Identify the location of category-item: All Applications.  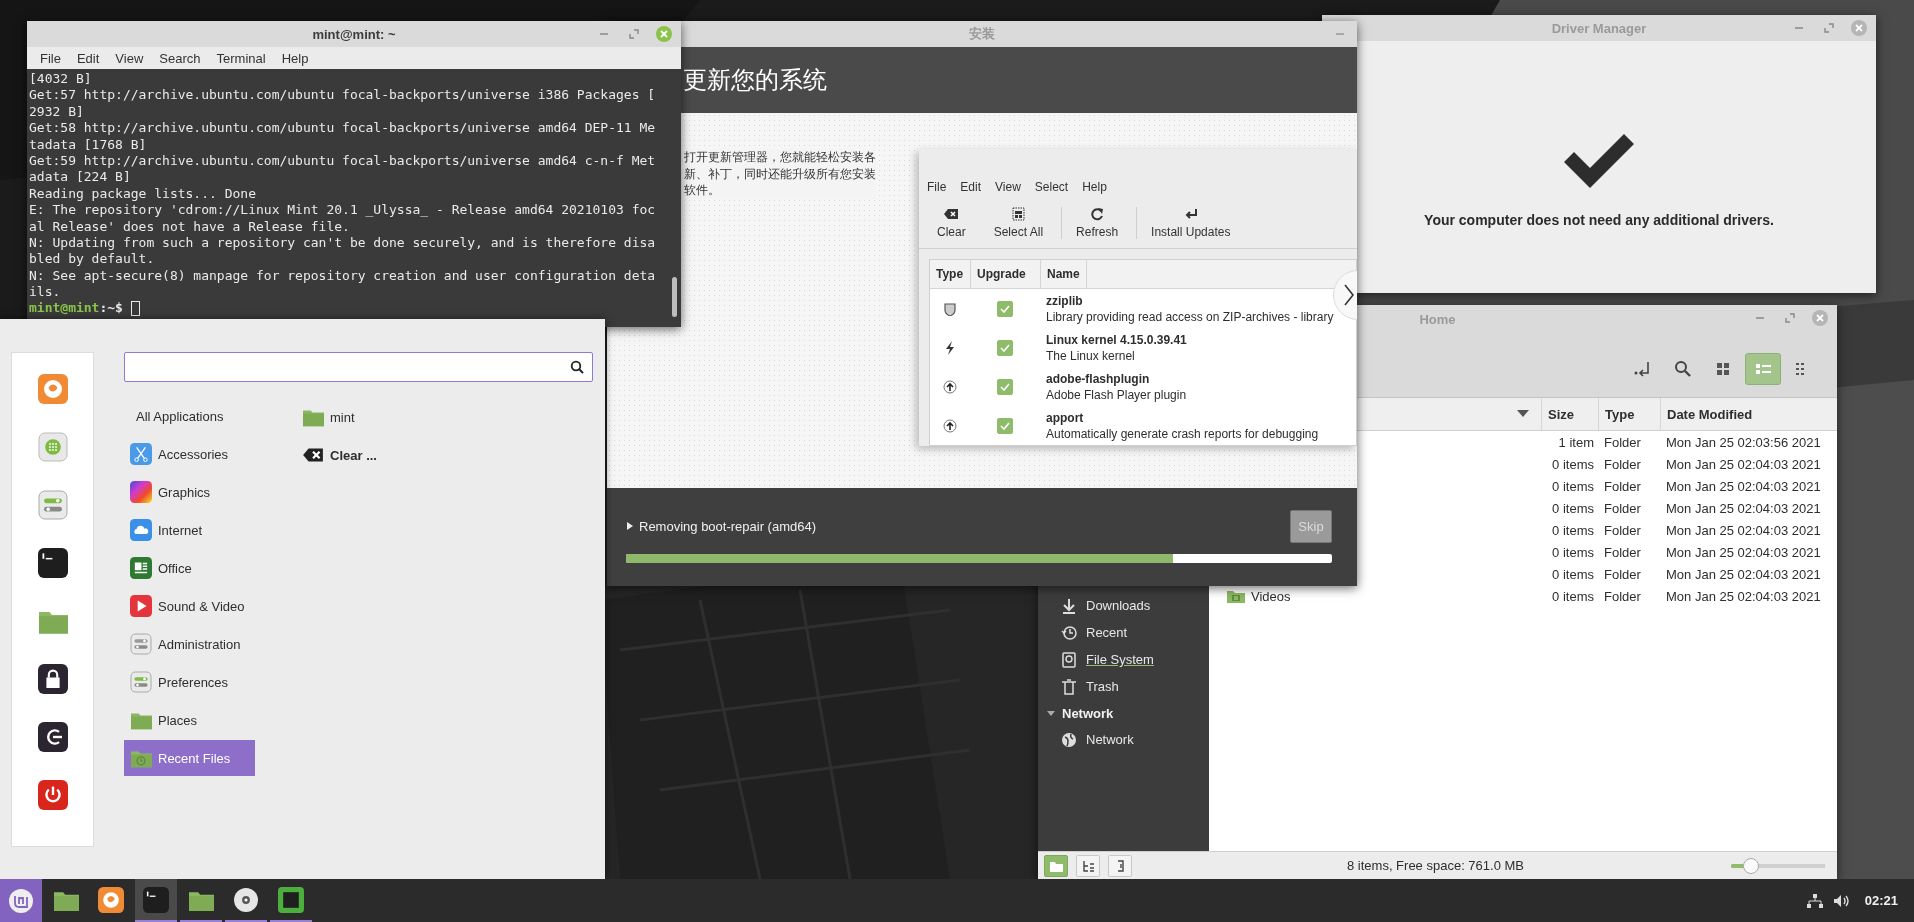
(189, 416).